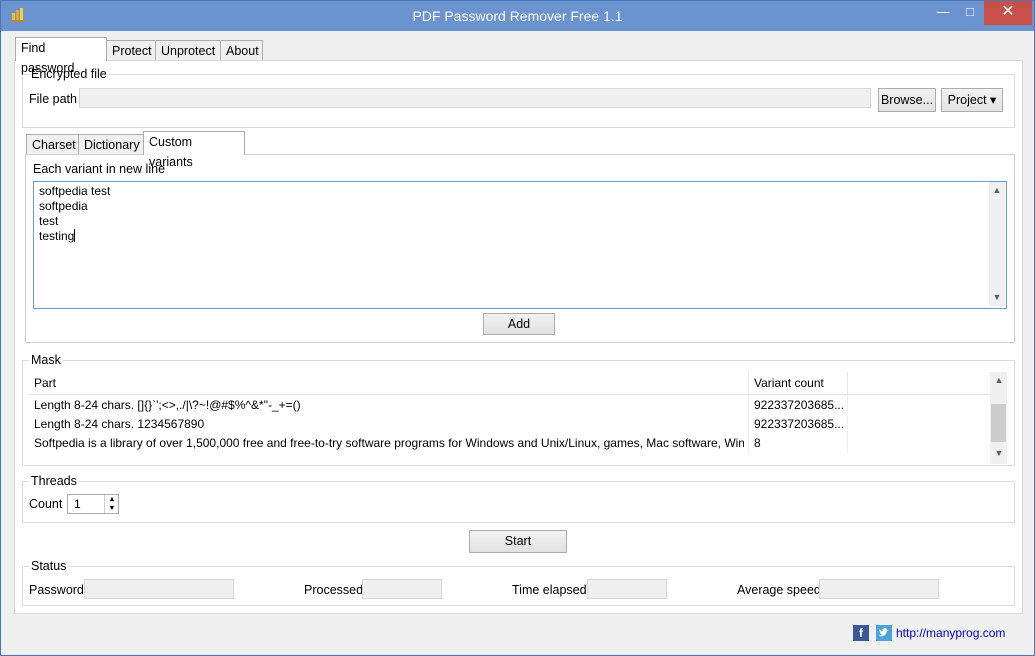  I want to click on window-title: PDF Password Remover Free 1.1, so click(517, 16).